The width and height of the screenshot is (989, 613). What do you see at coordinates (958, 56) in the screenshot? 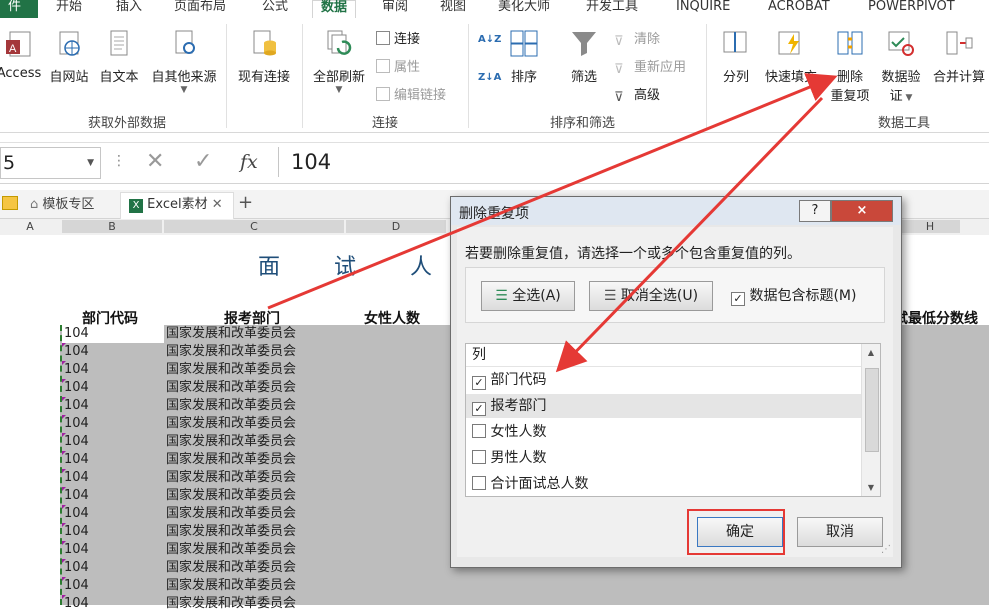
I see `consolidate-button: 合并计算` at bounding box center [958, 56].